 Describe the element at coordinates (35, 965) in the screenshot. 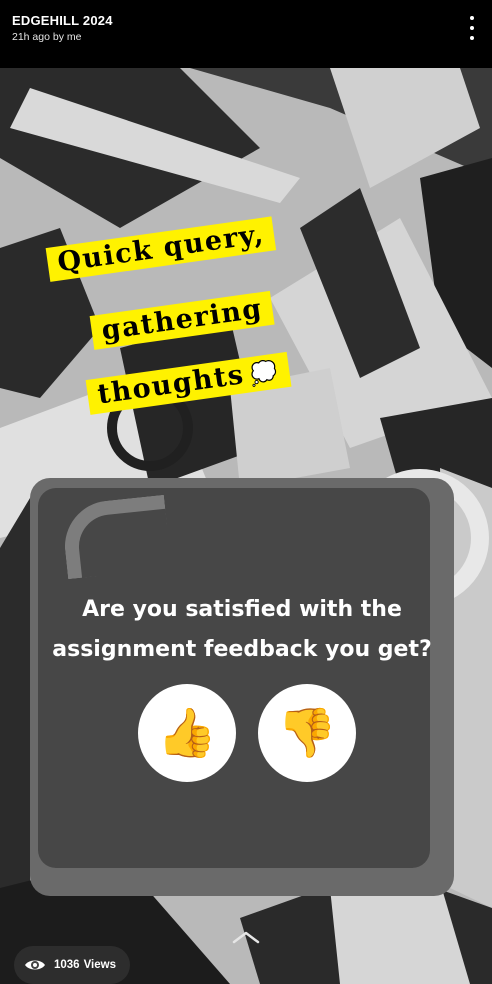

I see `eye-icon` at that location.